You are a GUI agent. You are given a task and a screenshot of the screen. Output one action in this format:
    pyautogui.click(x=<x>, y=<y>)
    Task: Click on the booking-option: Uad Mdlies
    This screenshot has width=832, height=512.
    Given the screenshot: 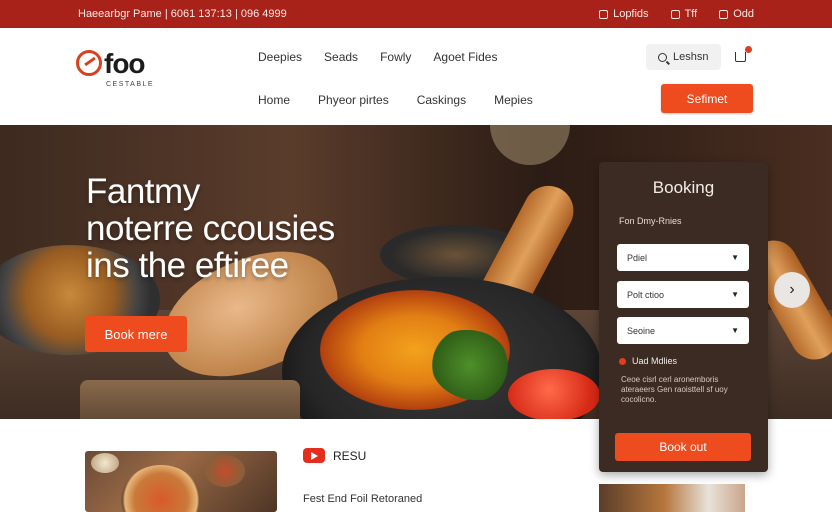 What is the action you would take?
    pyautogui.click(x=648, y=361)
    